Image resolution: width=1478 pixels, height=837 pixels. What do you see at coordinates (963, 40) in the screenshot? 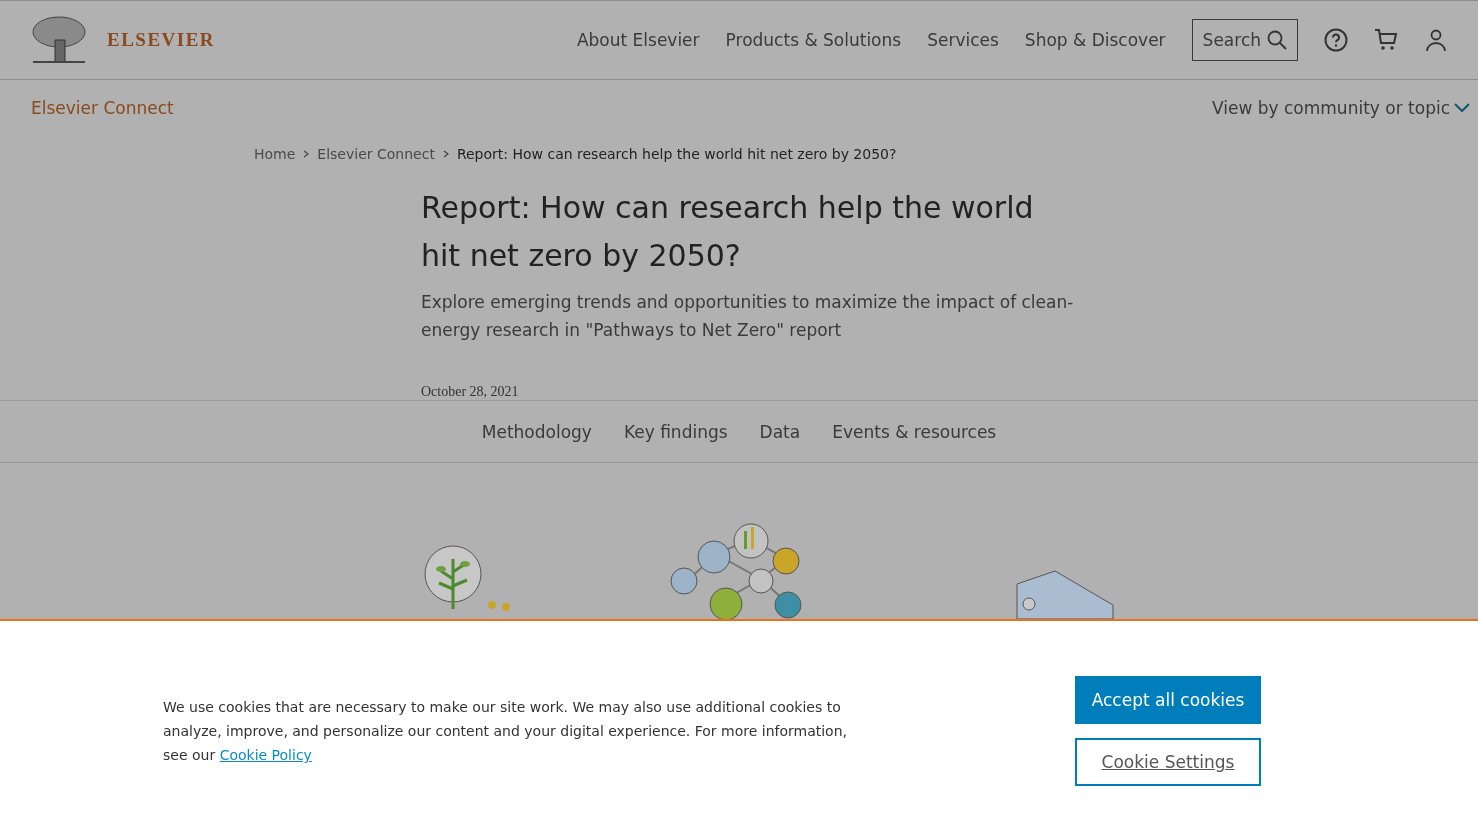
I see `nav-link: Services` at bounding box center [963, 40].